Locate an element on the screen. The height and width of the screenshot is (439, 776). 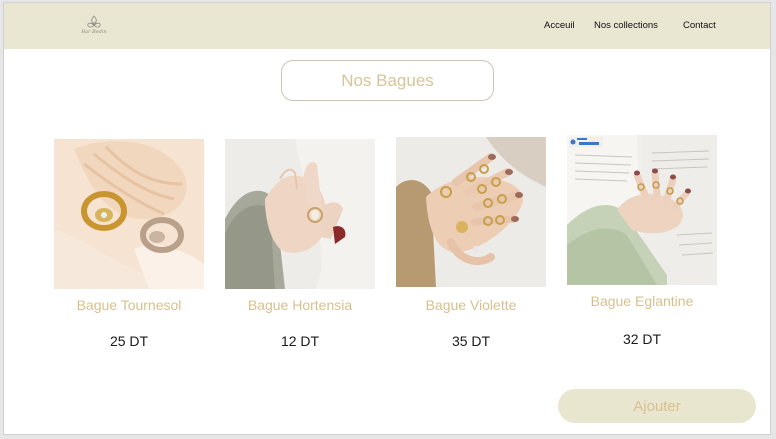
hand-with-many-rings-image is located at coordinates (471, 212).